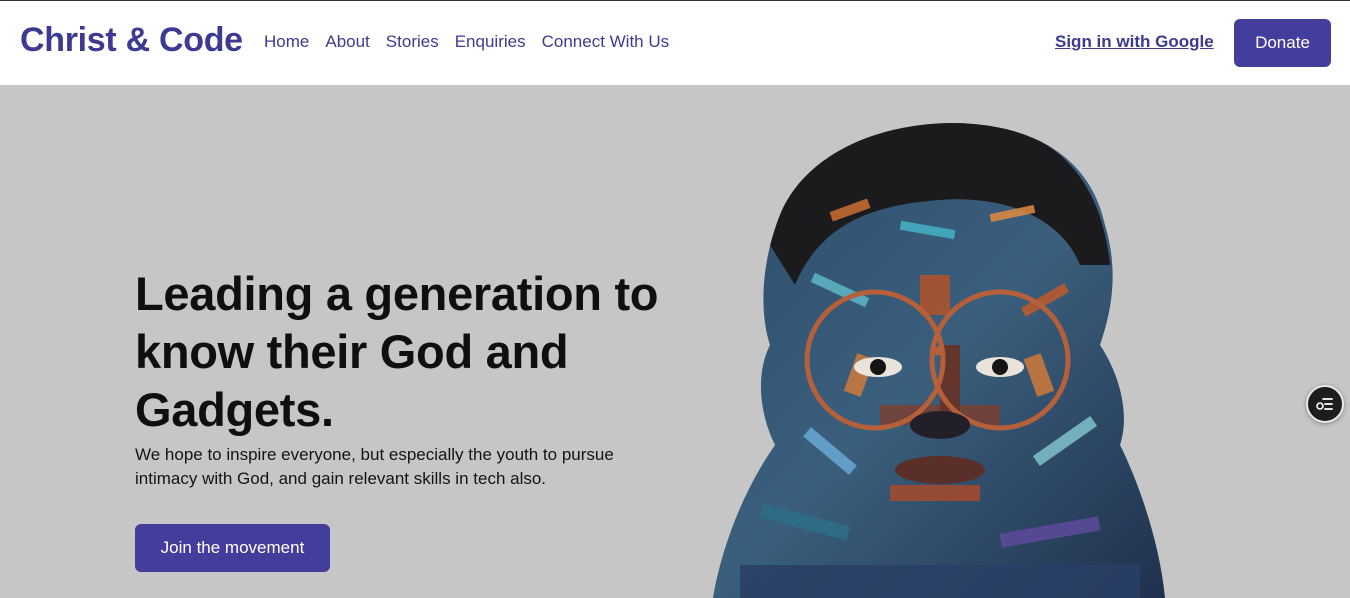  Describe the element at coordinates (232, 548) in the screenshot. I see `join-movement-button: Join the movement` at that location.